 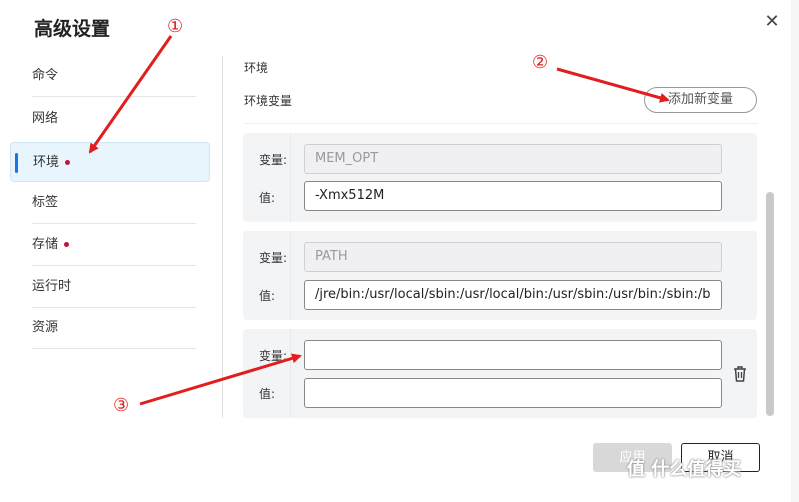 I want to click on annotation-marker-1: ①, so click(x=175, y=26).